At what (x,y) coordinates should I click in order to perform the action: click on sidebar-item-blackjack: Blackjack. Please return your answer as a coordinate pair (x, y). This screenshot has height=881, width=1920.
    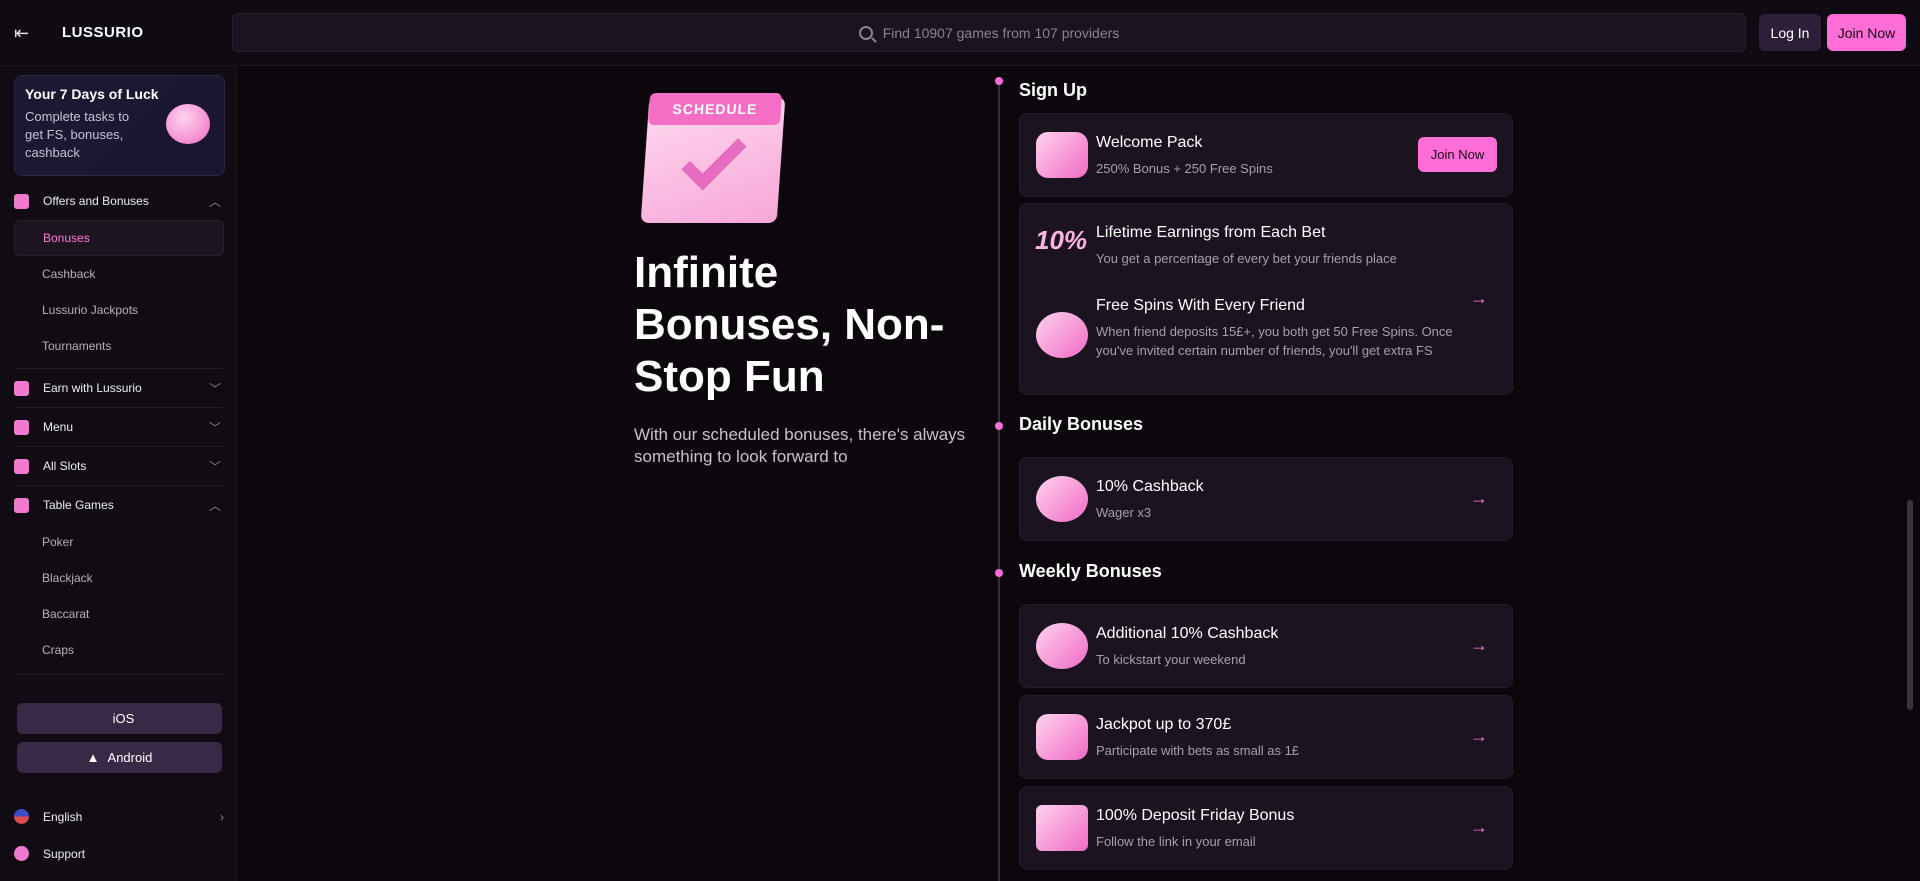
    Looking at the image, I should click on (118, 578).